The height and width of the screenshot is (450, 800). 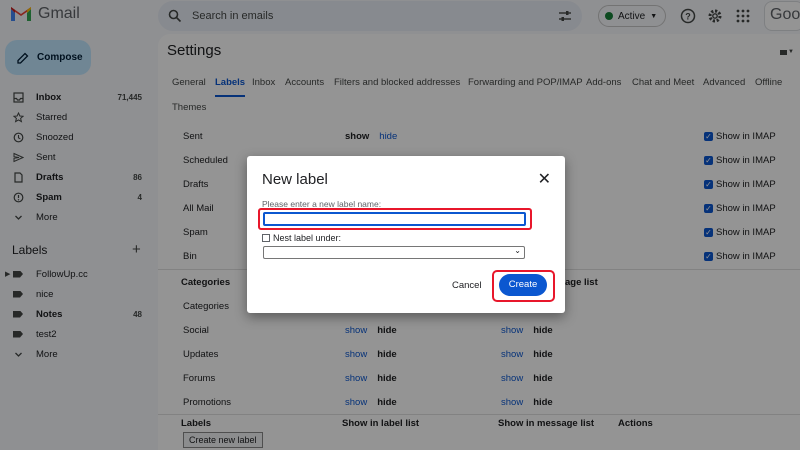 What do you see at coordinates (266, 238) in the screenshot?
I see `nest-label-checkbox` at bounding box center [266, 238].